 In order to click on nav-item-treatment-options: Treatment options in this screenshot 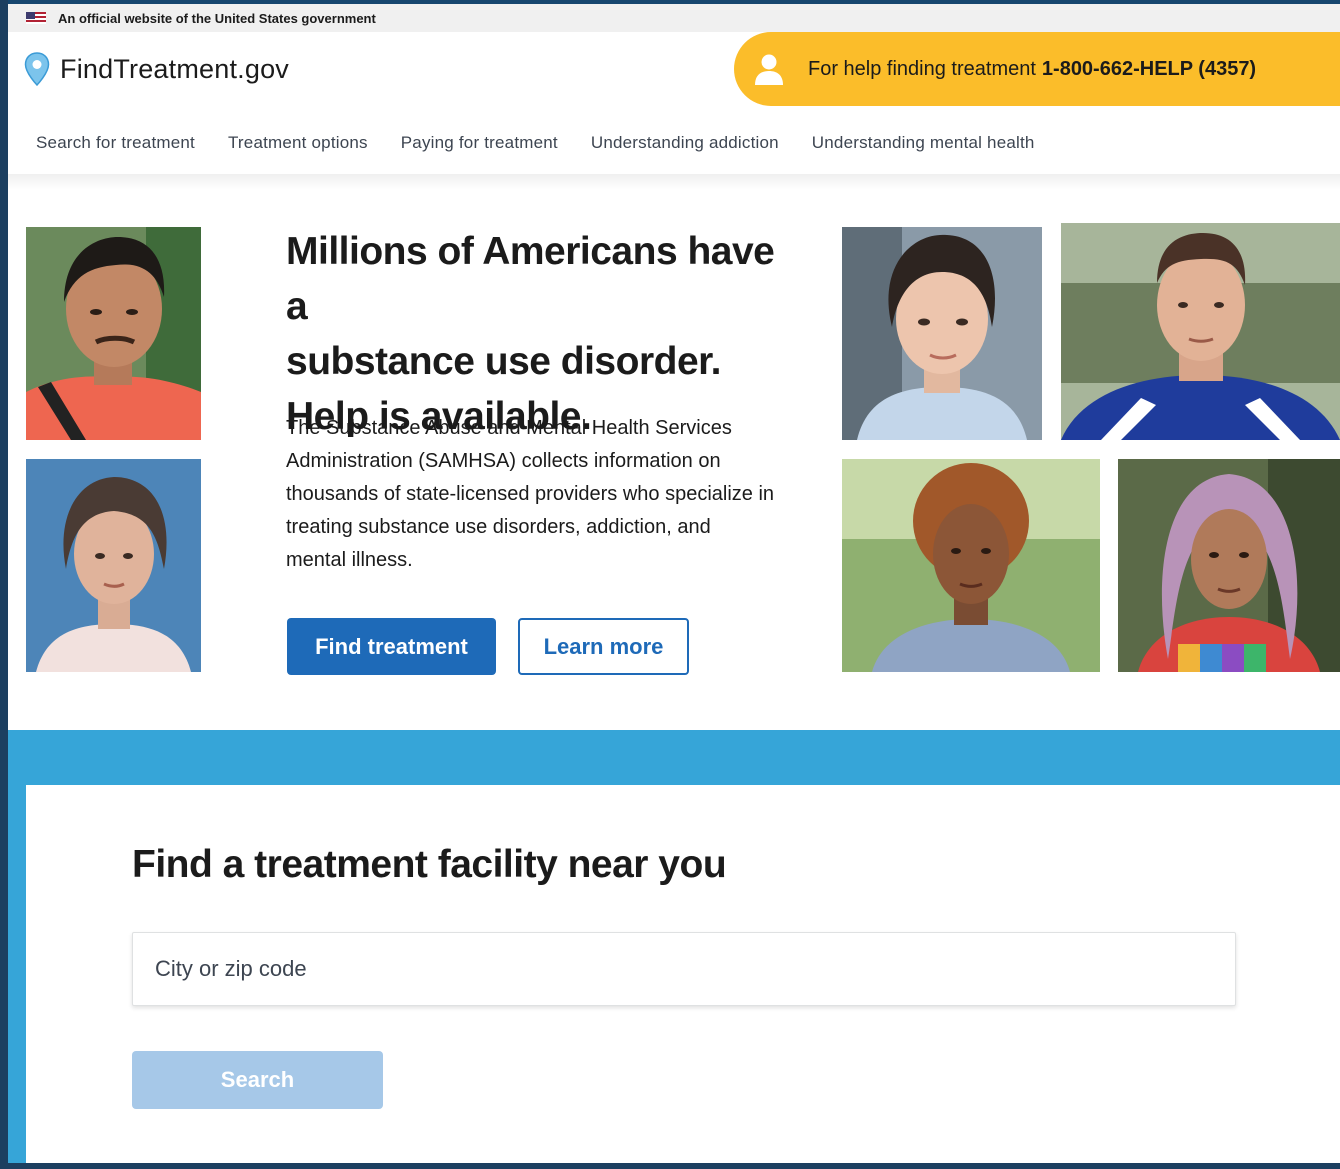, I will do `click(298, 143)`.